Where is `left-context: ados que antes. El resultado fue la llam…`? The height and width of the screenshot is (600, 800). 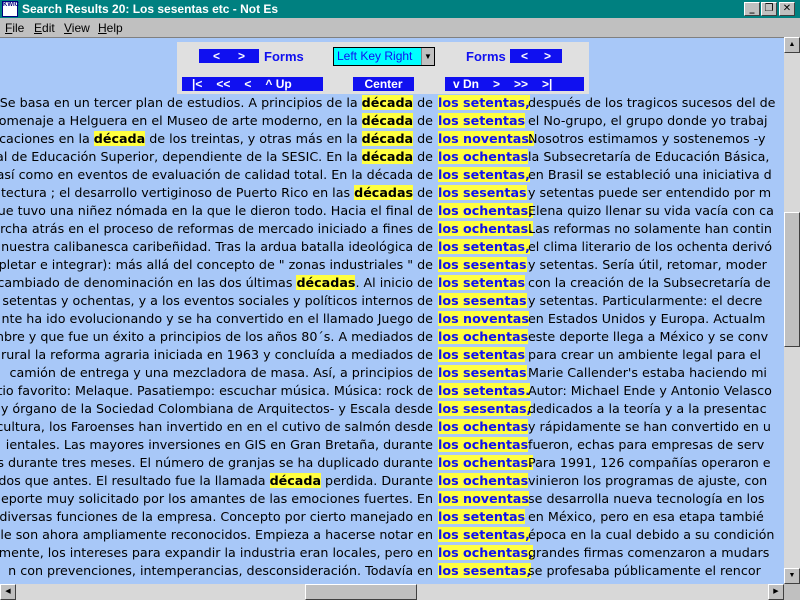 left-context: ados que antes. El resultado fue la llam… is located at coordinates (216, 480).